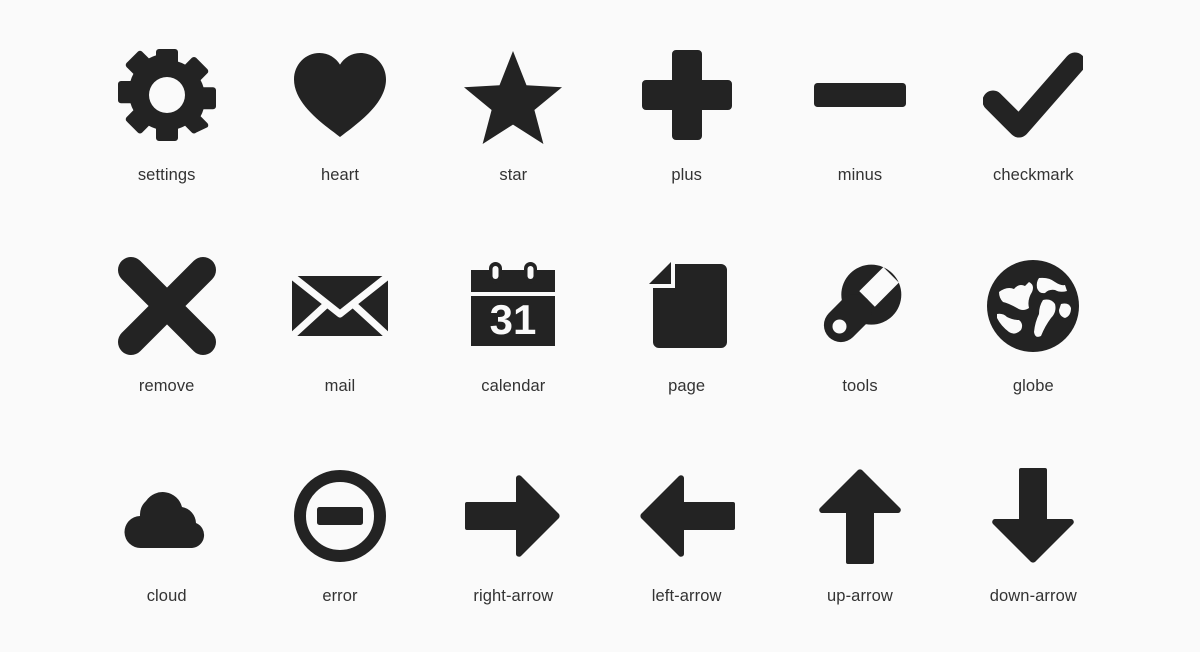  I want to click on cloud-icon, so click(167, 516).